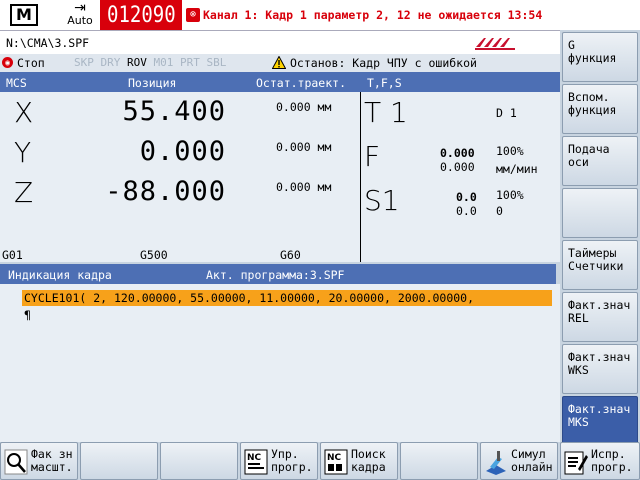  I want to click on axis-name-z: Z, so click(24, 192).